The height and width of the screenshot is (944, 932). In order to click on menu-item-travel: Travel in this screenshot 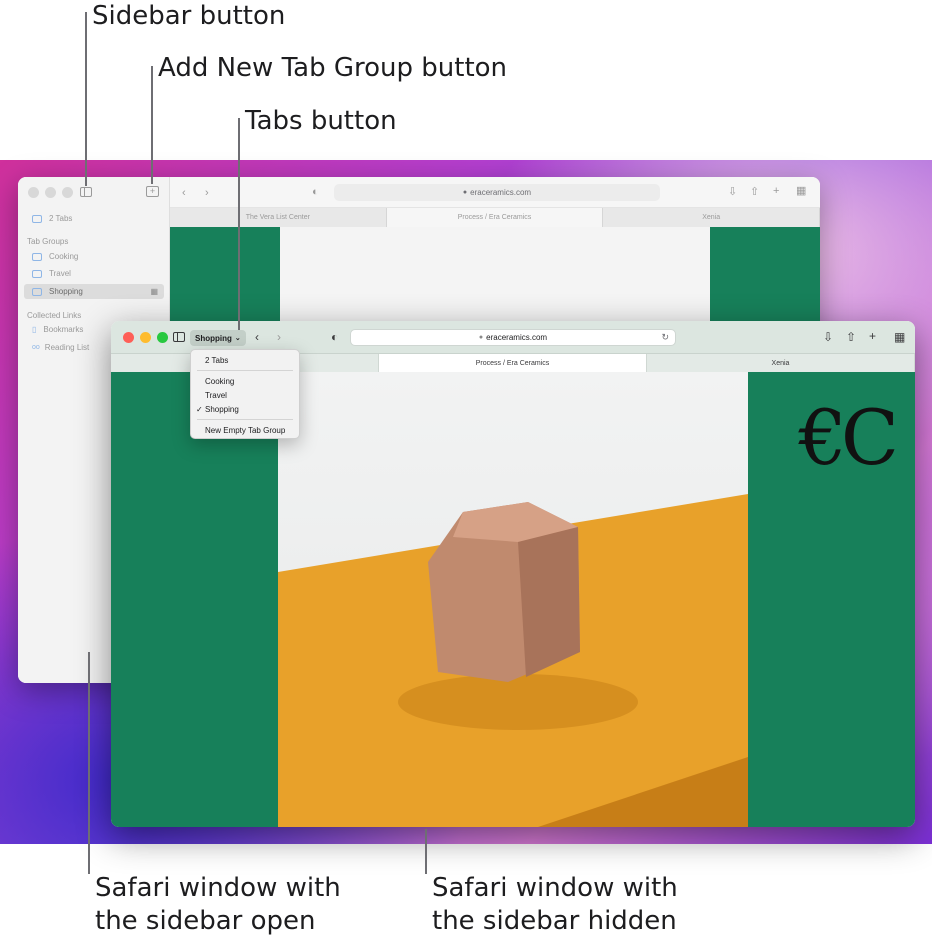, I will do `click(245, 395)`.